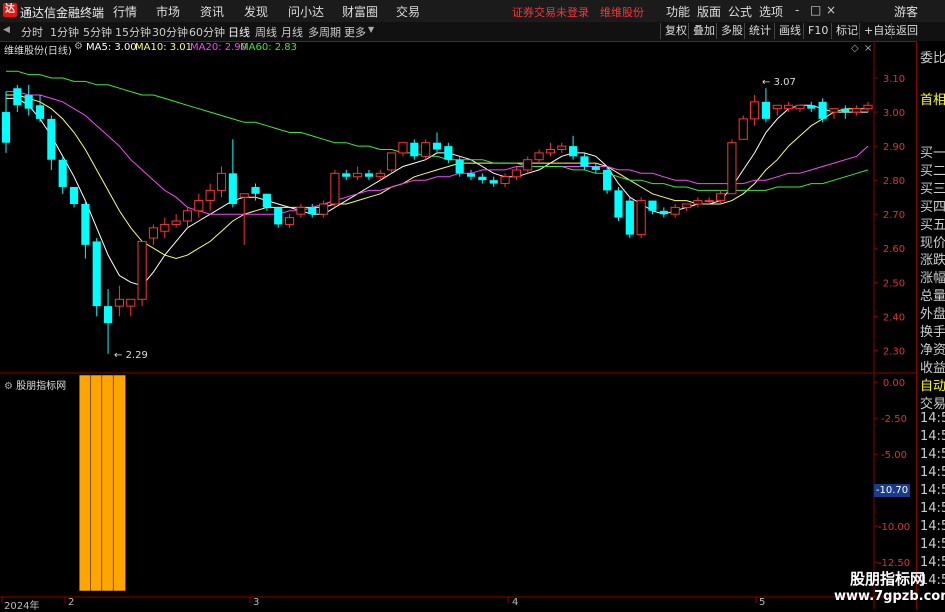  I want to click on quote-panel-item: 外盘, so click(932, 315).